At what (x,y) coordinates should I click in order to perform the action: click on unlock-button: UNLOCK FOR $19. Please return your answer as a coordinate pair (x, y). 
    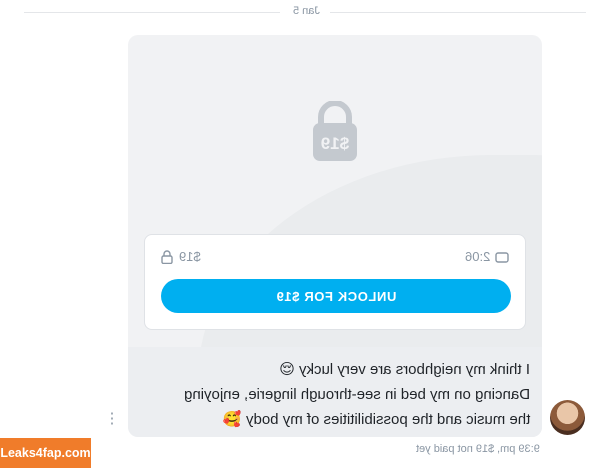
    Looking at the image, I should click on (336, 296).